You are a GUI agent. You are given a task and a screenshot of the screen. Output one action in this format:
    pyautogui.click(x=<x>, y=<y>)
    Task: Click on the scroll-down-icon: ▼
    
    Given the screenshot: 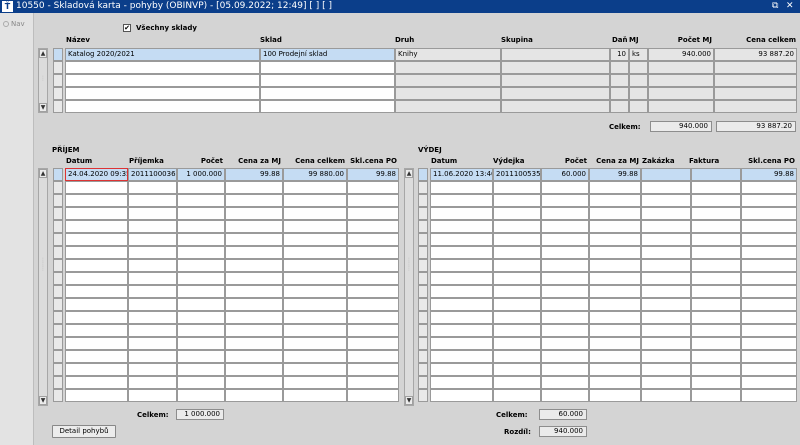 What is the action you would take?
    pyautogui.click(x=409, y=400)
    